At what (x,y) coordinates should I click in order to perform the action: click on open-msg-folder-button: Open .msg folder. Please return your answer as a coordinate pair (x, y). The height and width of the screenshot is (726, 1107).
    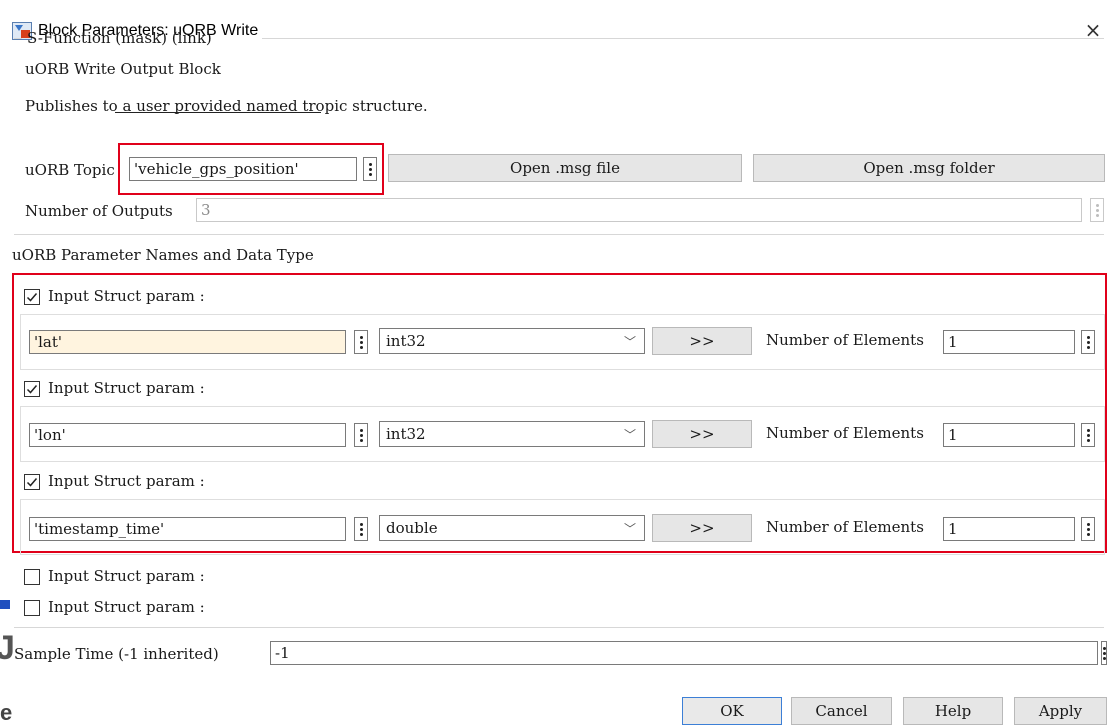
    Looking at the image, I should click on (929, 168).